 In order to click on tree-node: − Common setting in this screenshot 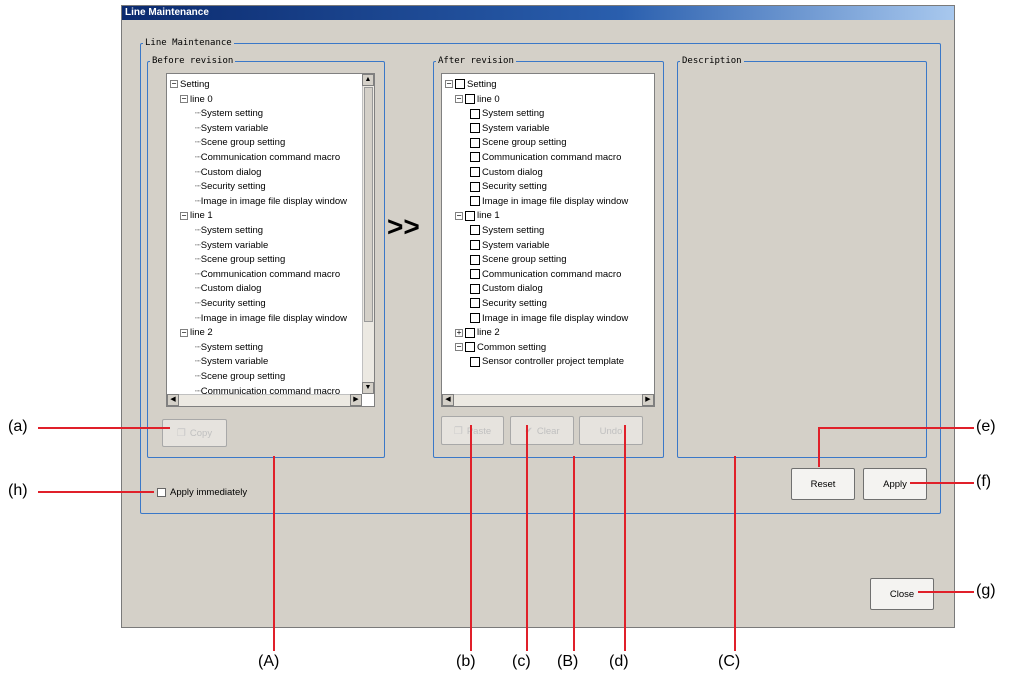, I will do `click(547, 348)`.